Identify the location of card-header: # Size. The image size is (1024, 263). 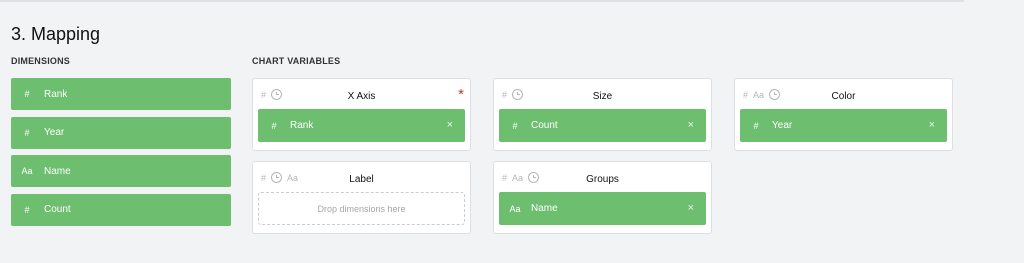
(602, 94).